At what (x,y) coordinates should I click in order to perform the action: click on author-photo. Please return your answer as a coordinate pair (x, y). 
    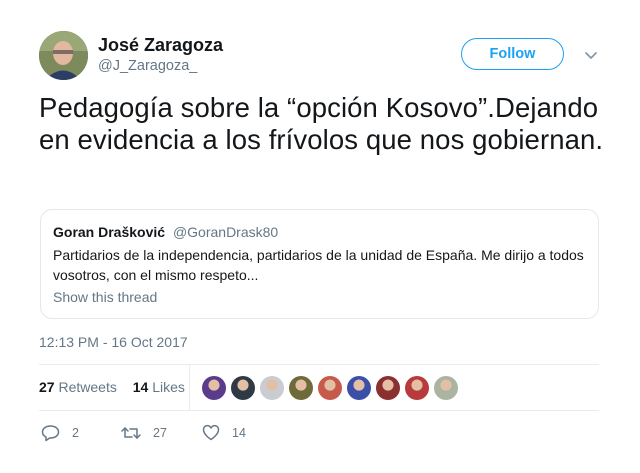
    Looking at the image, I should click on (63, 55).